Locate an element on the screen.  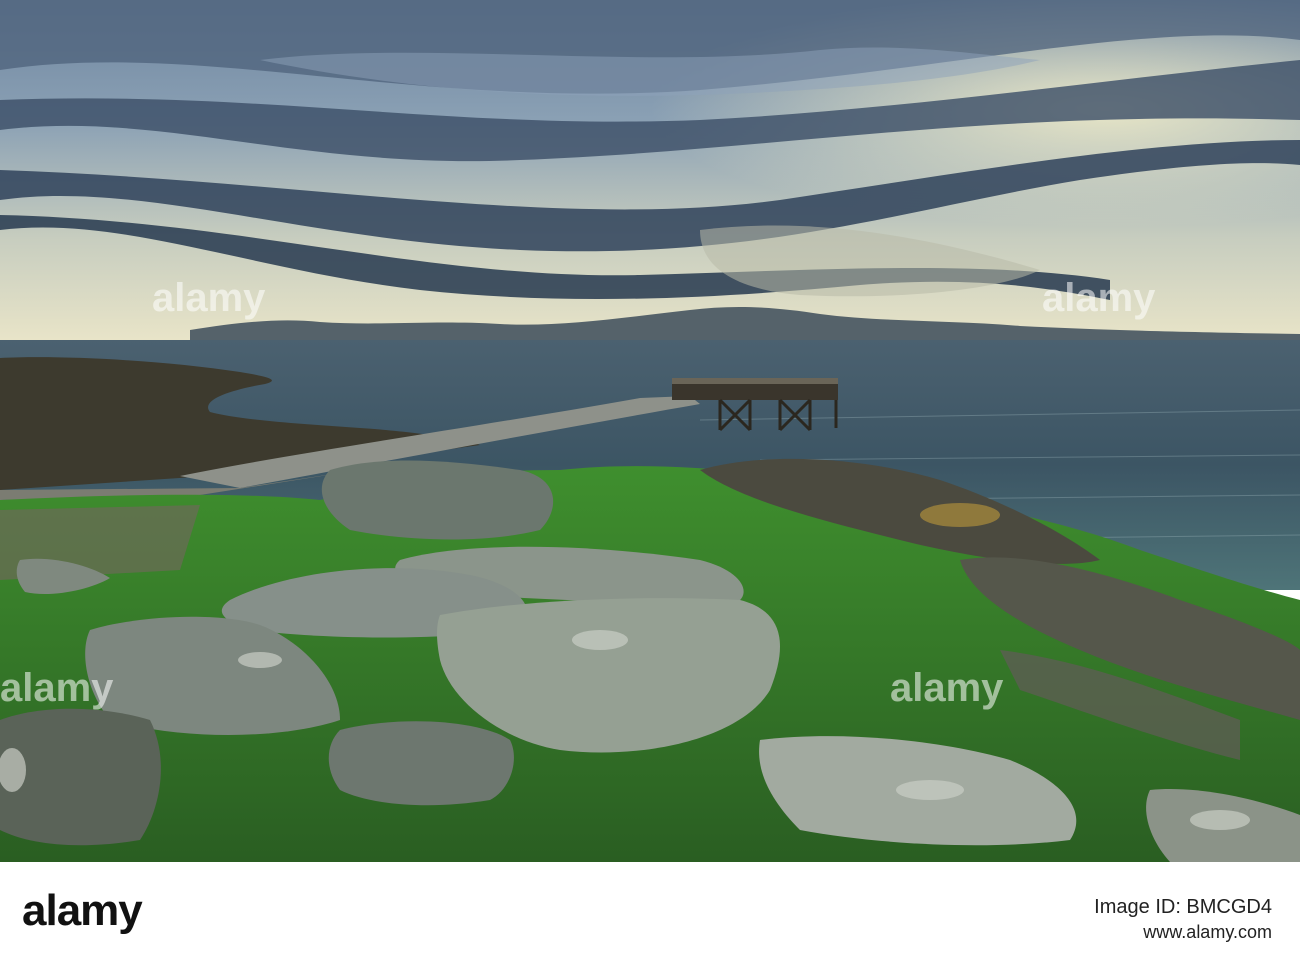
footer-bar: alamy Image ID: BMCGD4 www.alamy.com is located at coordinates (650, 909).